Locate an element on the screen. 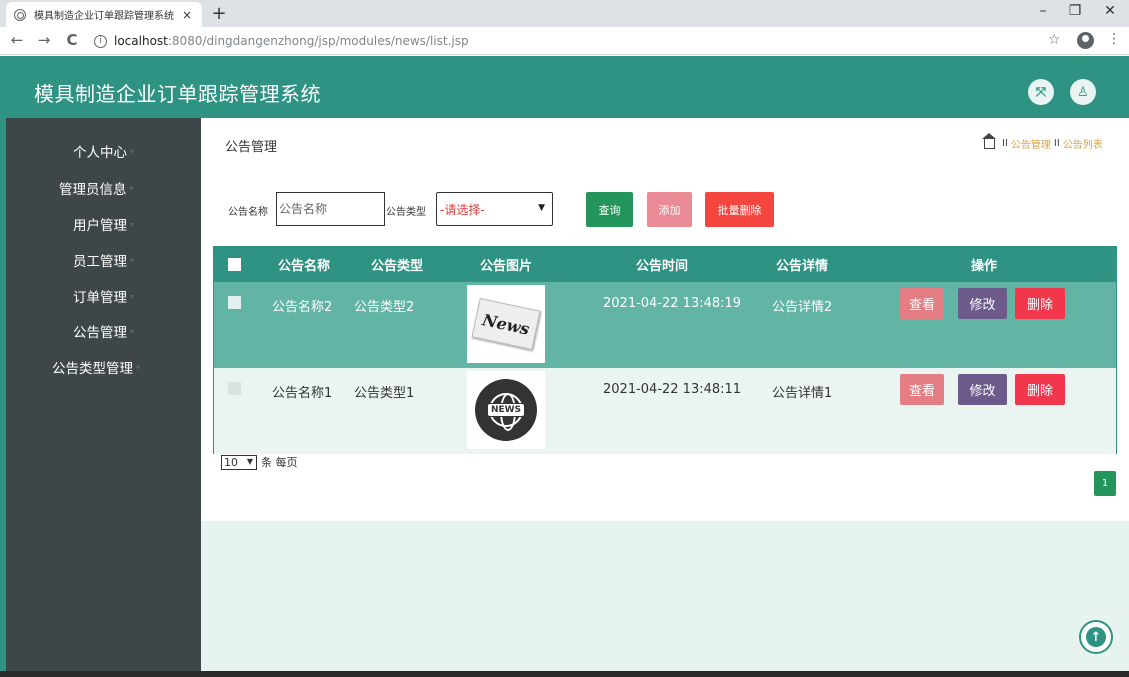 Image resolution: width=1129 pixels, height=677 pixels. fullscreen-icon: ⤧ is located at coordinates (1041, 92).